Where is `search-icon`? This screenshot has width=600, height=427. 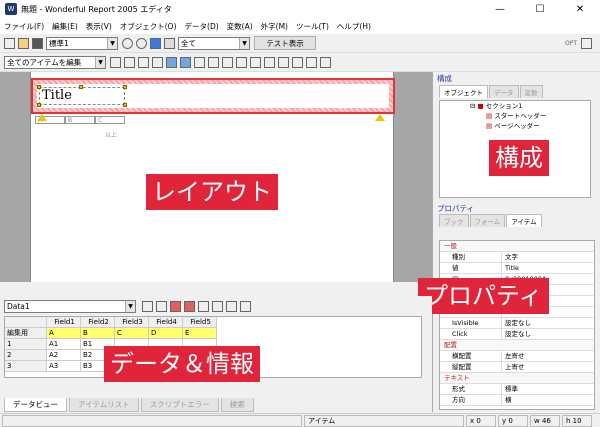
search-icon is located at coordinates (245, 306).